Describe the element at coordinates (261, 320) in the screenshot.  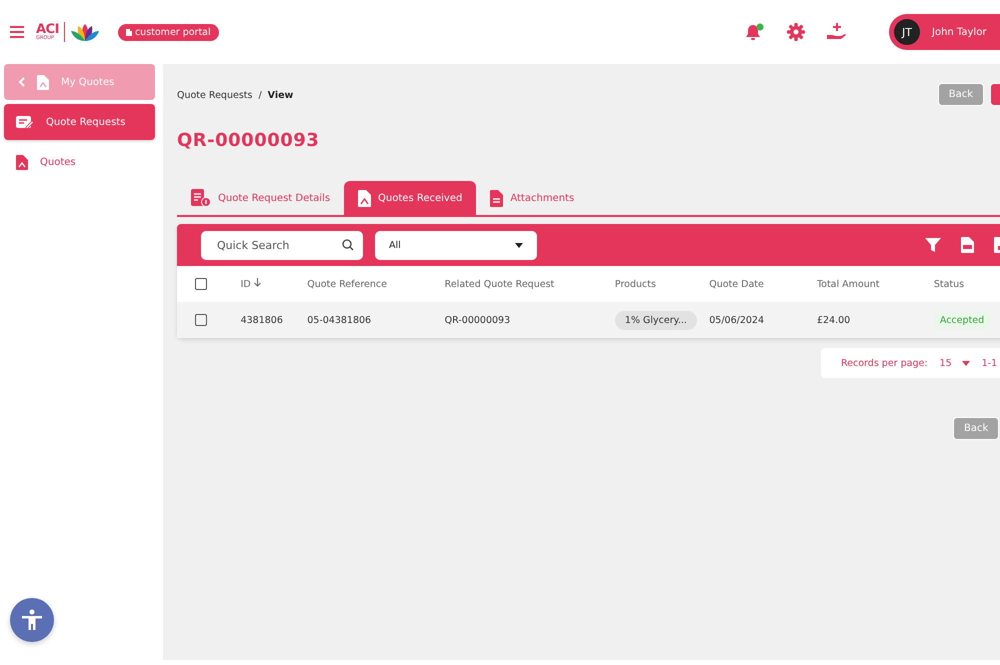
I see `table-cell: 4381806` at that location.